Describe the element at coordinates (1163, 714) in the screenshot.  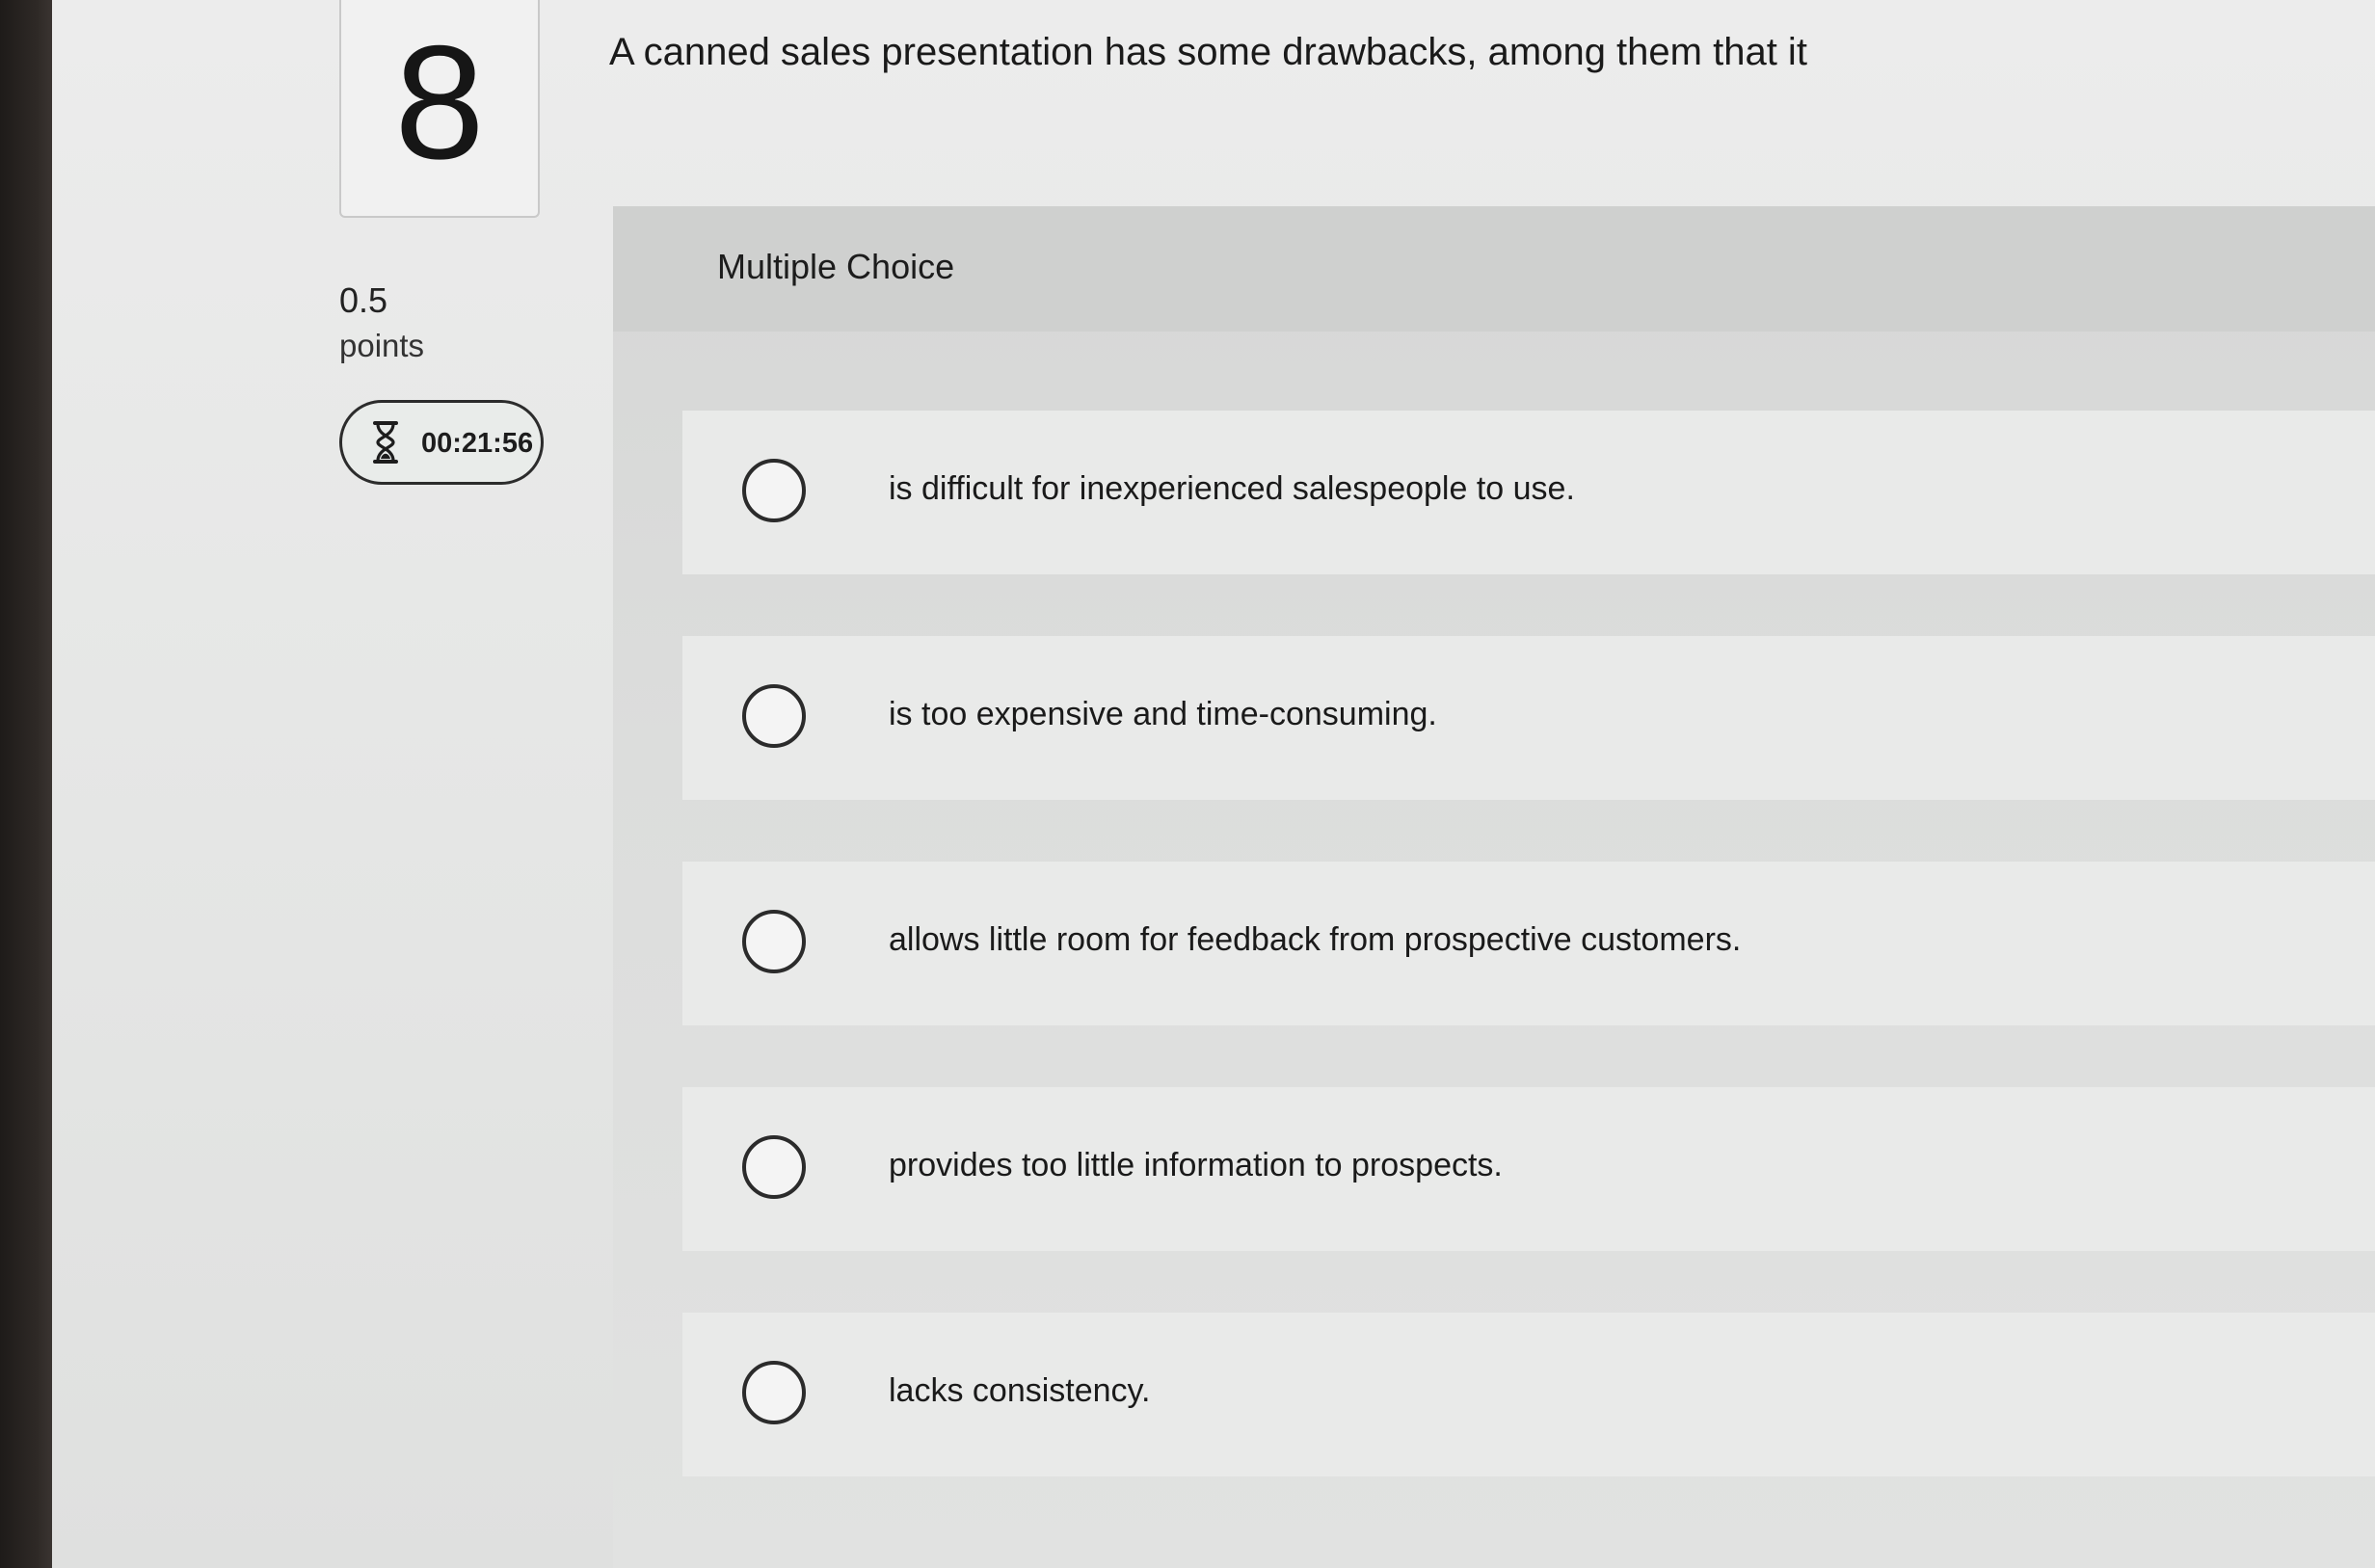
I see `answer-option-label: is too expensive and time-consuming.` at that location.